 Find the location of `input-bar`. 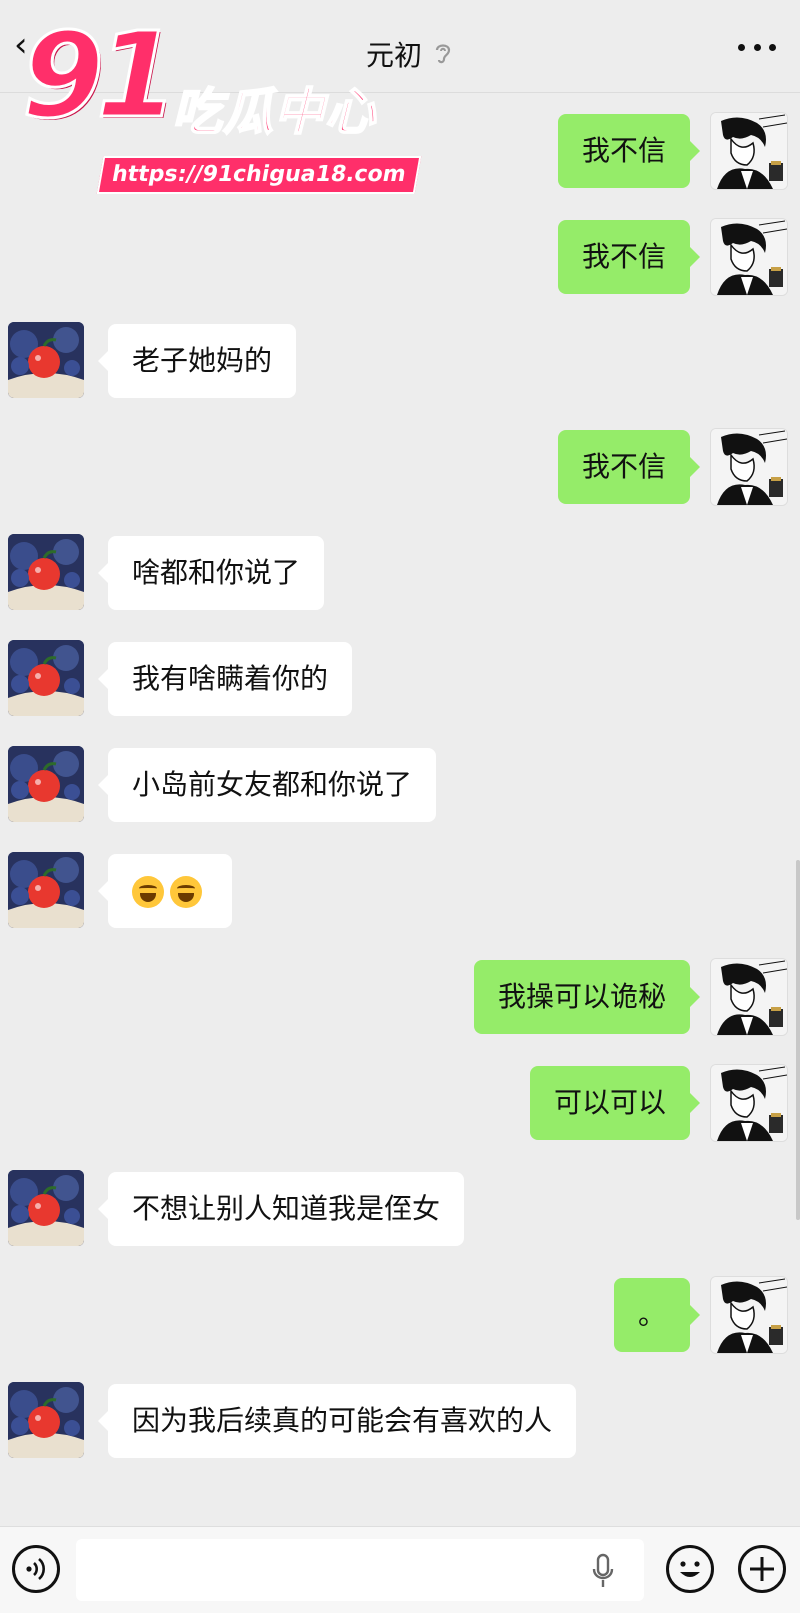

input-bar is located at coordinates (400, 1569).